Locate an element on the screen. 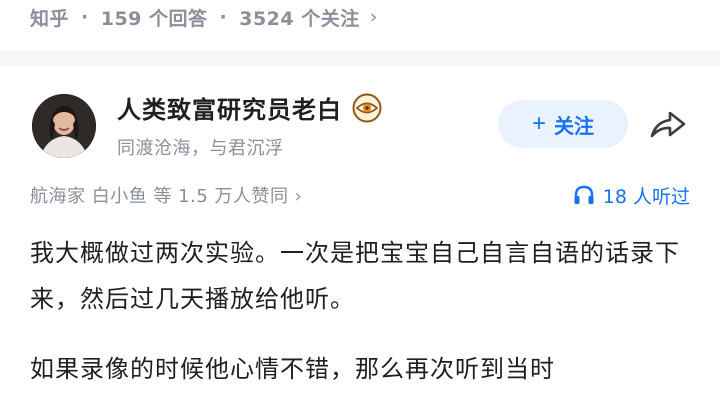  author-name-wrap: 人类致富研究员老白 is located at coordinates (249, 107).